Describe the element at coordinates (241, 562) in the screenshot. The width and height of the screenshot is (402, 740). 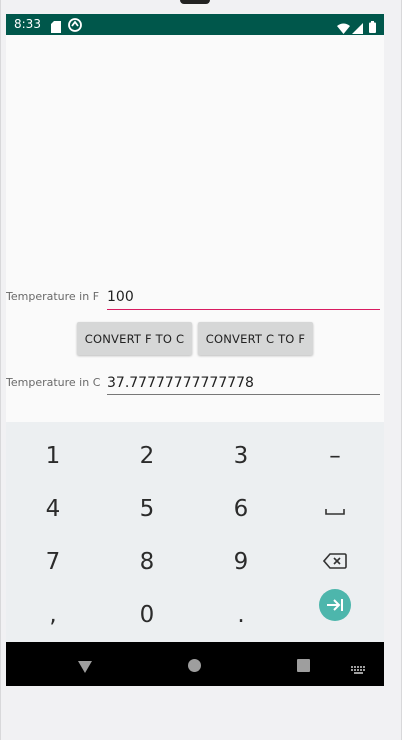
I see `key-9: 9` at that location.